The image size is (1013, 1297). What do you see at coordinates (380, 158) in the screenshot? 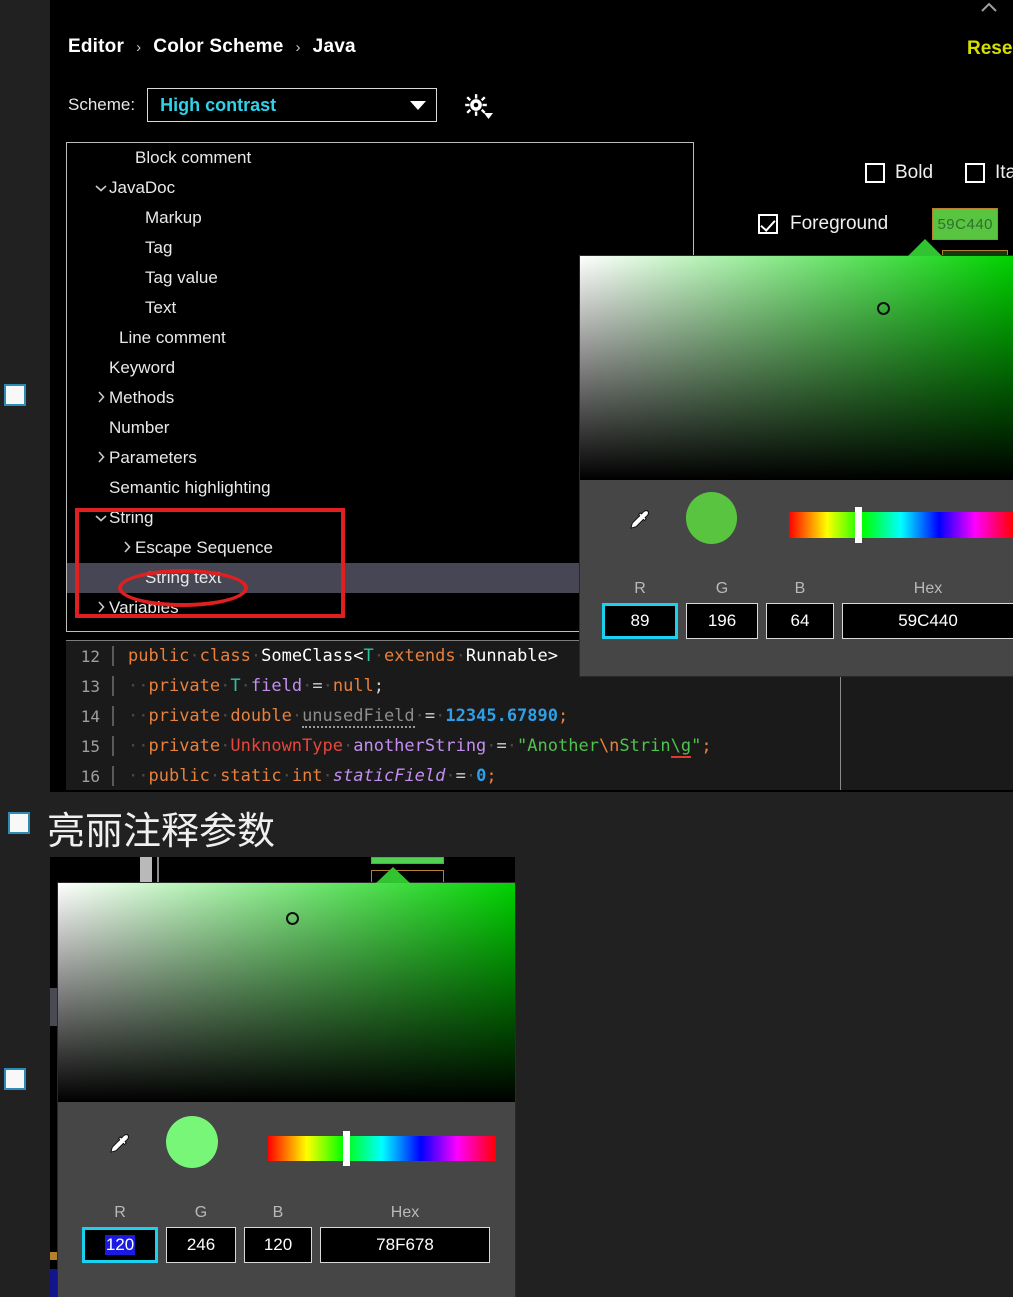
I see `tree-item: Block comment` at bounding box center [380, 158].